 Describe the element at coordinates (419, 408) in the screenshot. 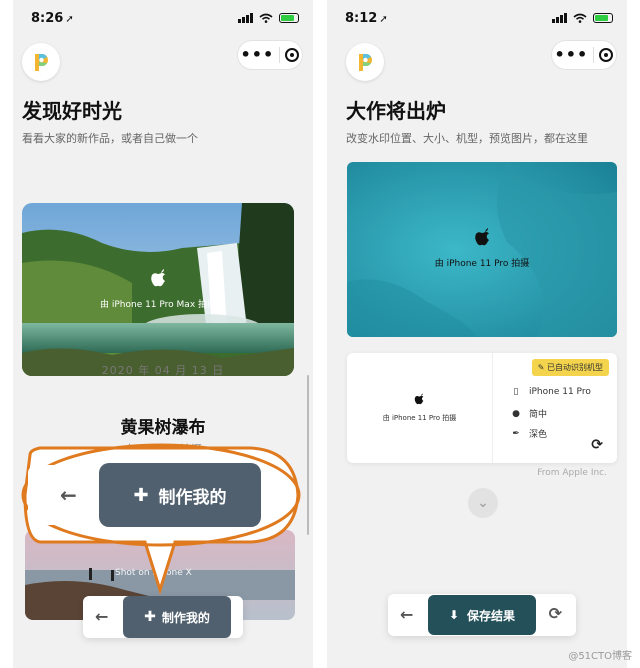

I see `watermark-preview: 由 iPhone 11 Pro 拍摄` at that location.